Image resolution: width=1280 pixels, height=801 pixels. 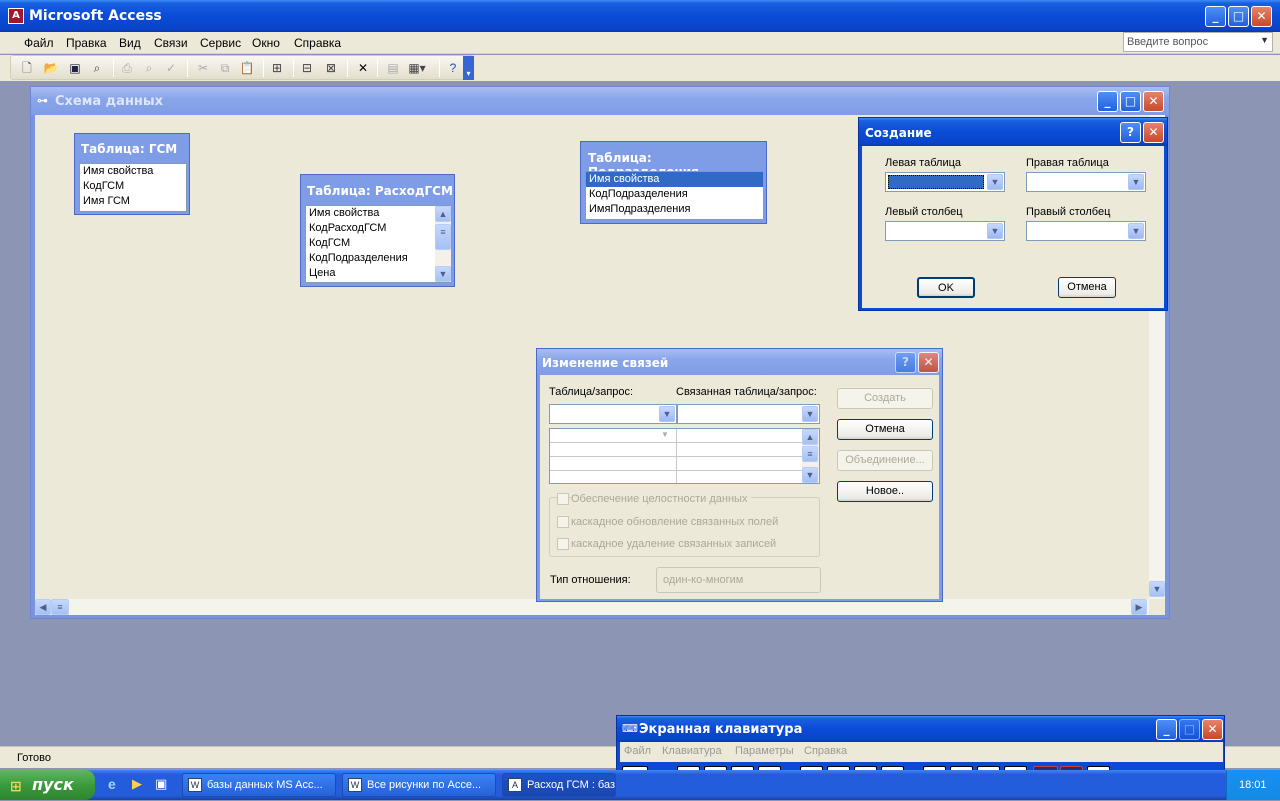 What do you see at coordinates (75, 68) in the screenshot?
I see `save-icon: ▣` at bounding box center [75, 68].